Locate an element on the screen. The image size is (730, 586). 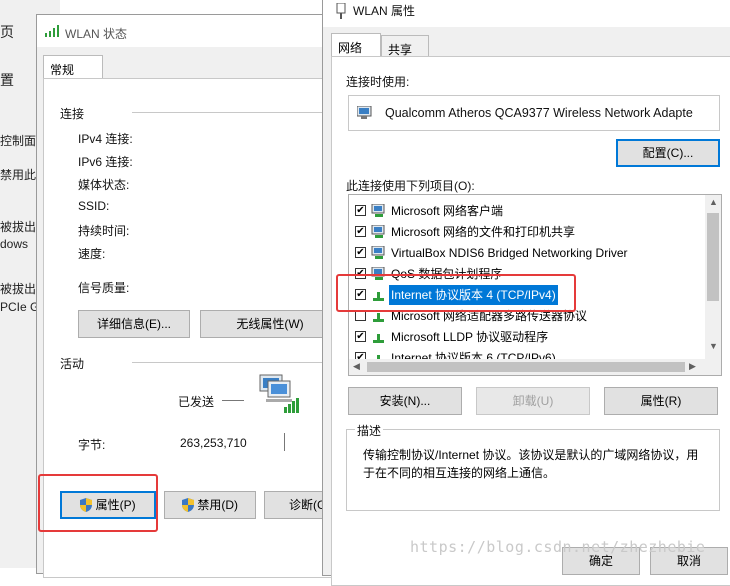
wireless-properties-button: 无线属性(W) is located at coordinates (270, 324).